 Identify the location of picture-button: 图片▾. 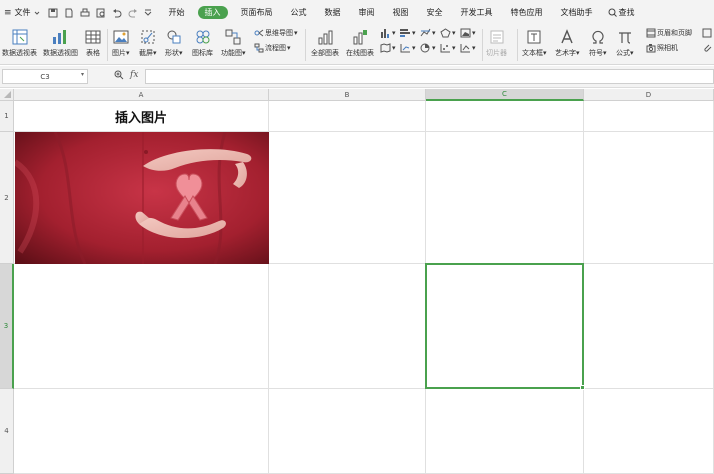
(121, 42).